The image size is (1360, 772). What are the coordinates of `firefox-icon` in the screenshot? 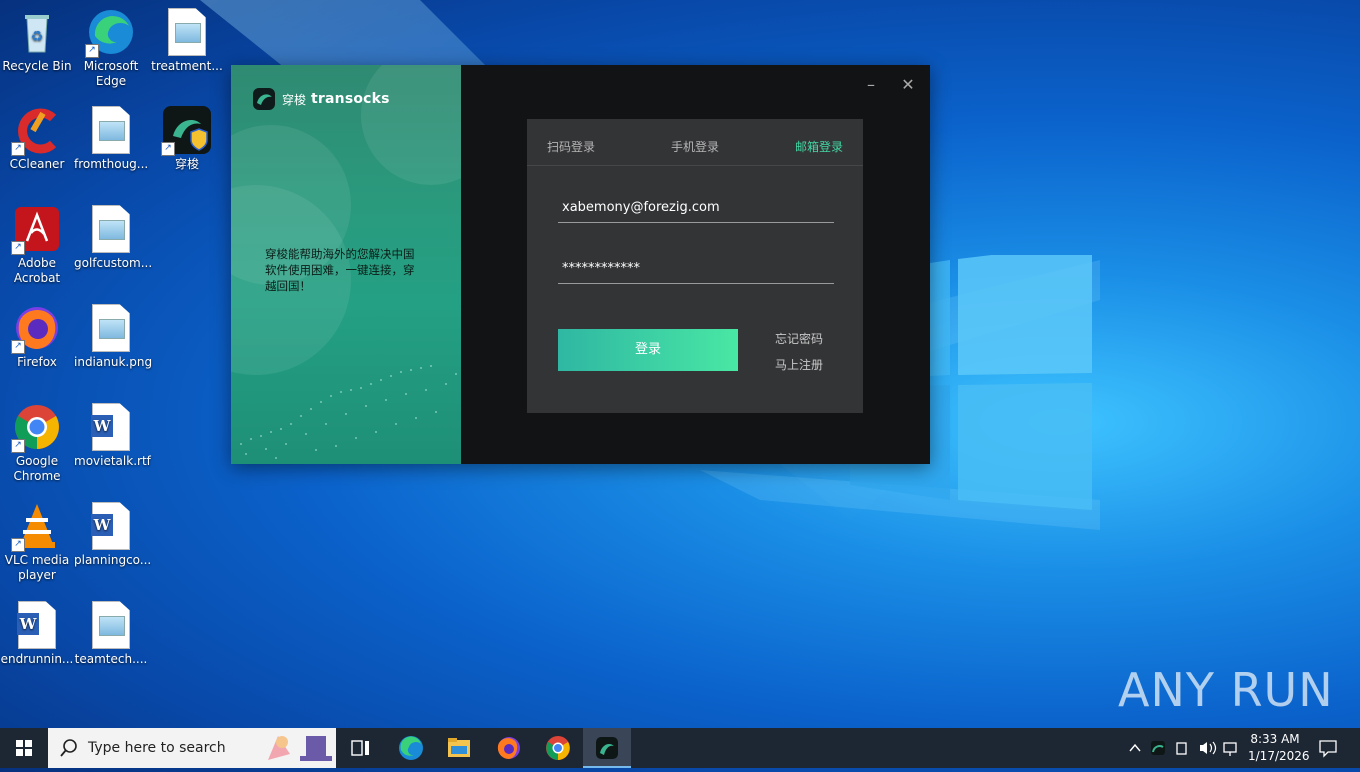 It's located at (508, 748).